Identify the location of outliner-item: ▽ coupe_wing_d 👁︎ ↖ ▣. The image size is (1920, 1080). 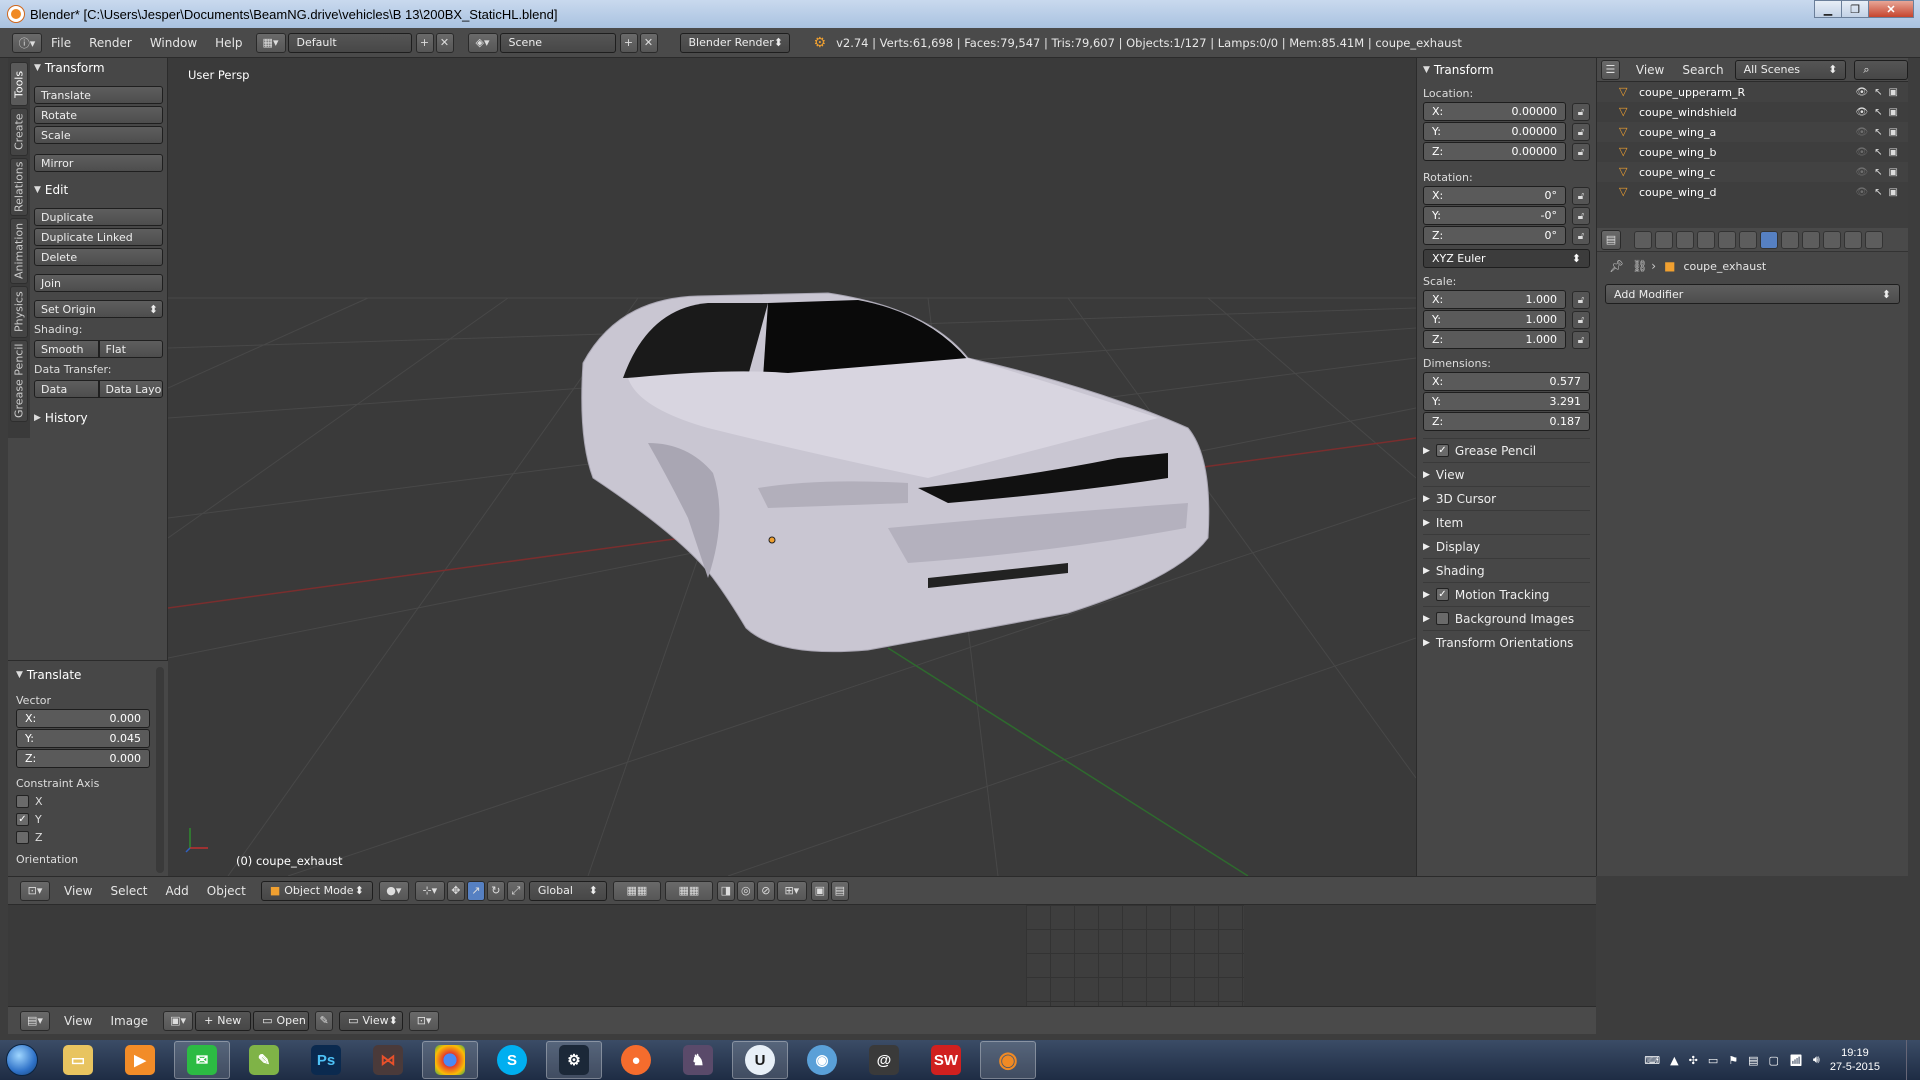
(1752, 192).